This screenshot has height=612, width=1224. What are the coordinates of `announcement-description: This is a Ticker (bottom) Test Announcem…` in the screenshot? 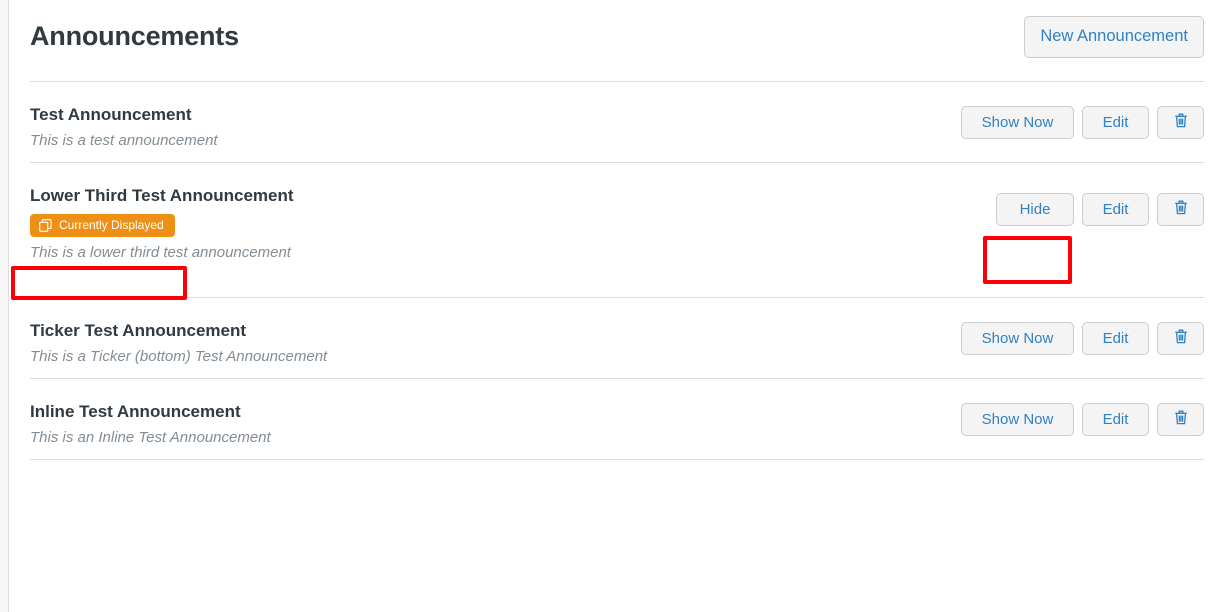 It's located at (179, 356).